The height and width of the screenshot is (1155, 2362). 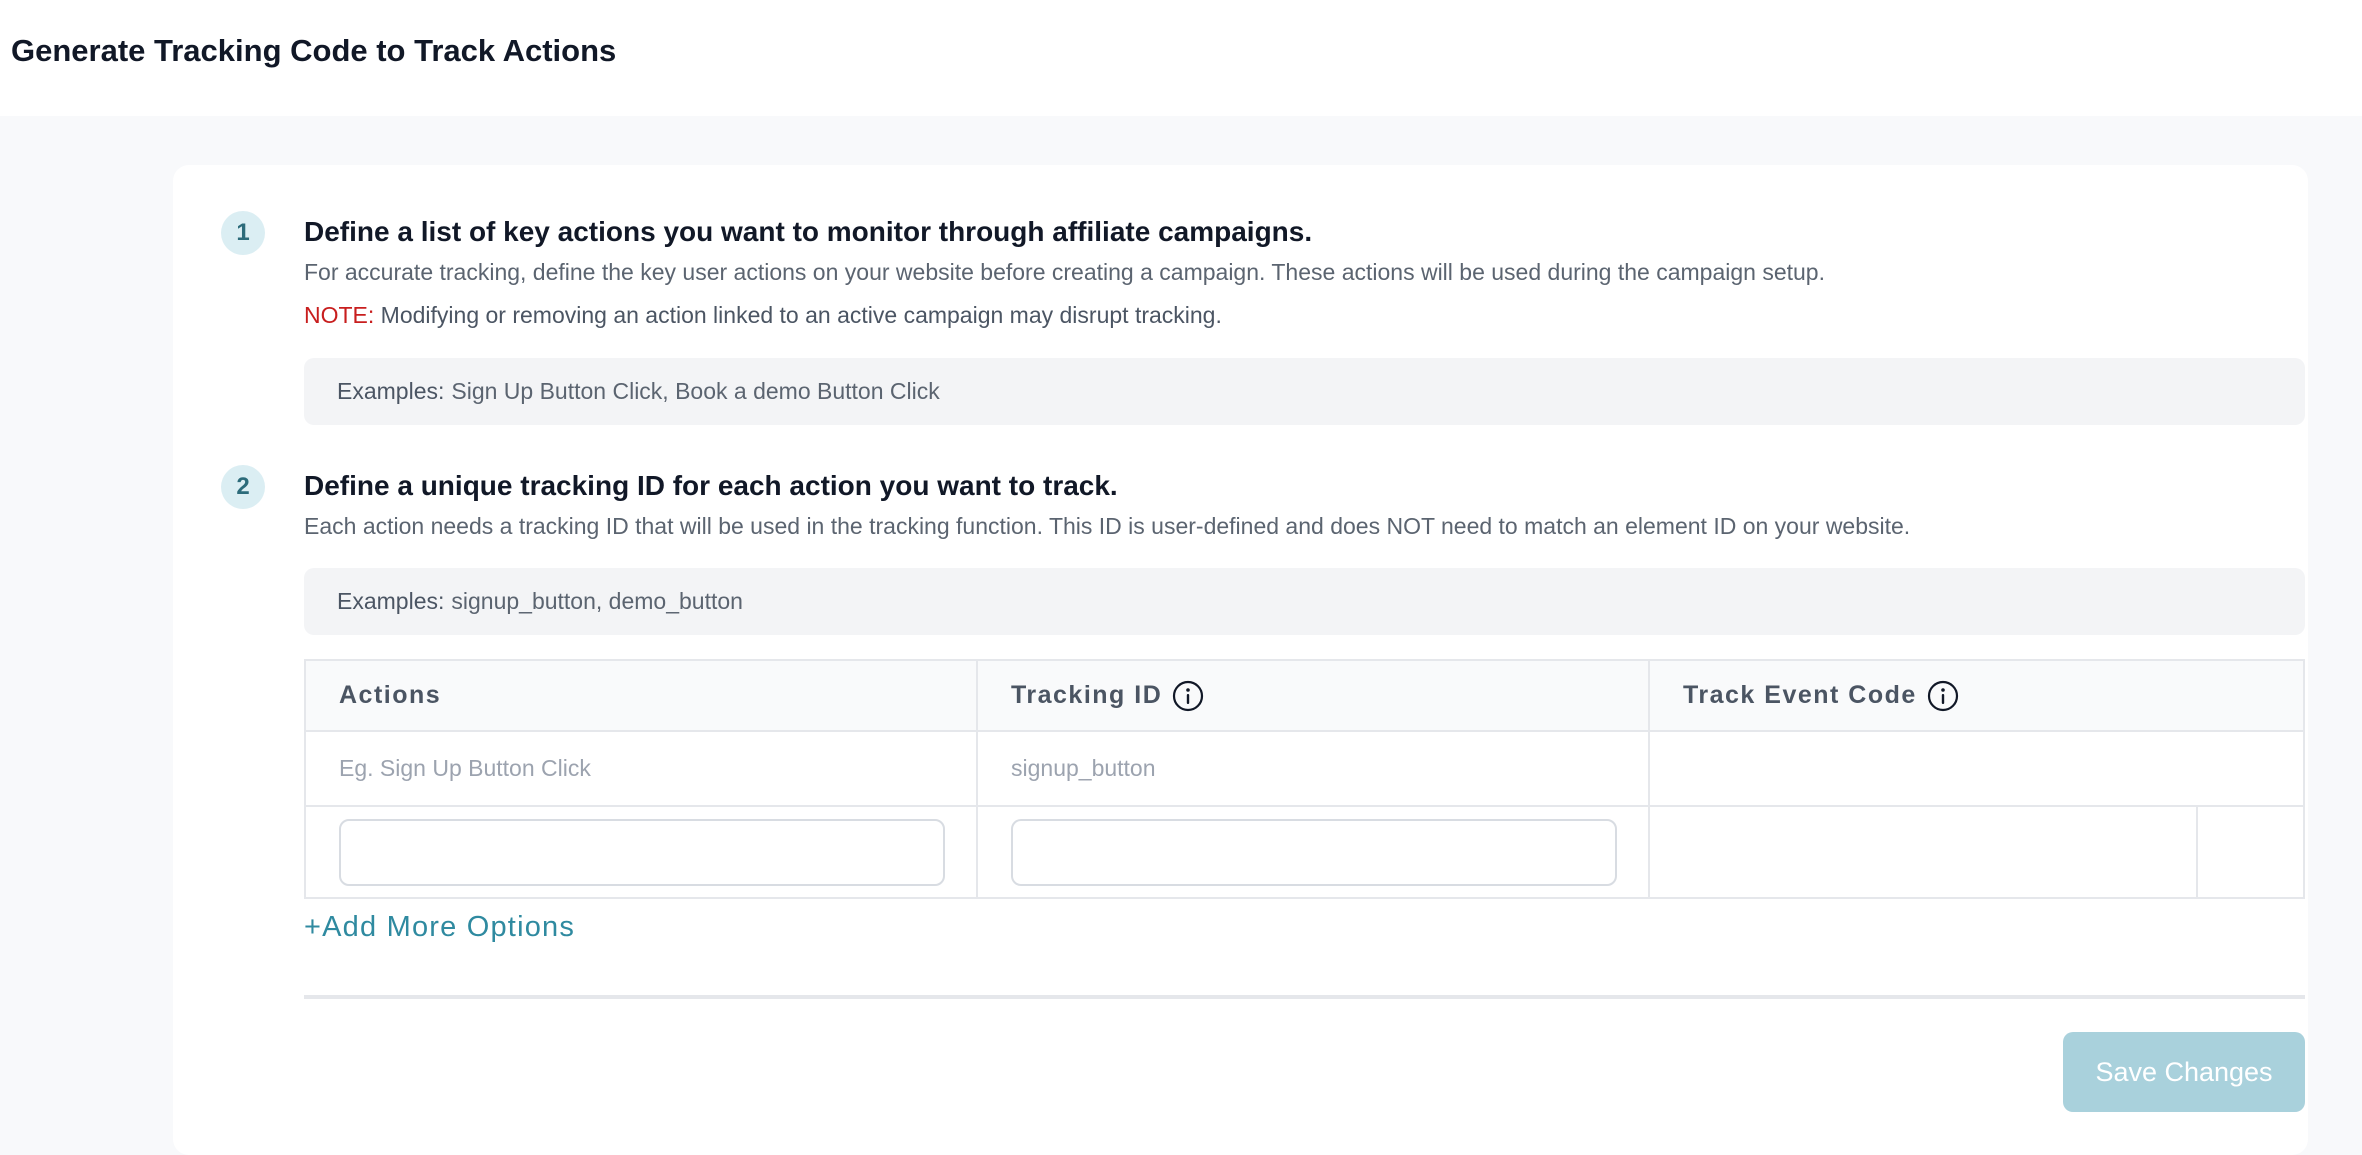 What do you see at coordinates (1304, 997) in the screenshot?
I see `divider` at bounding box center [1304, 997].